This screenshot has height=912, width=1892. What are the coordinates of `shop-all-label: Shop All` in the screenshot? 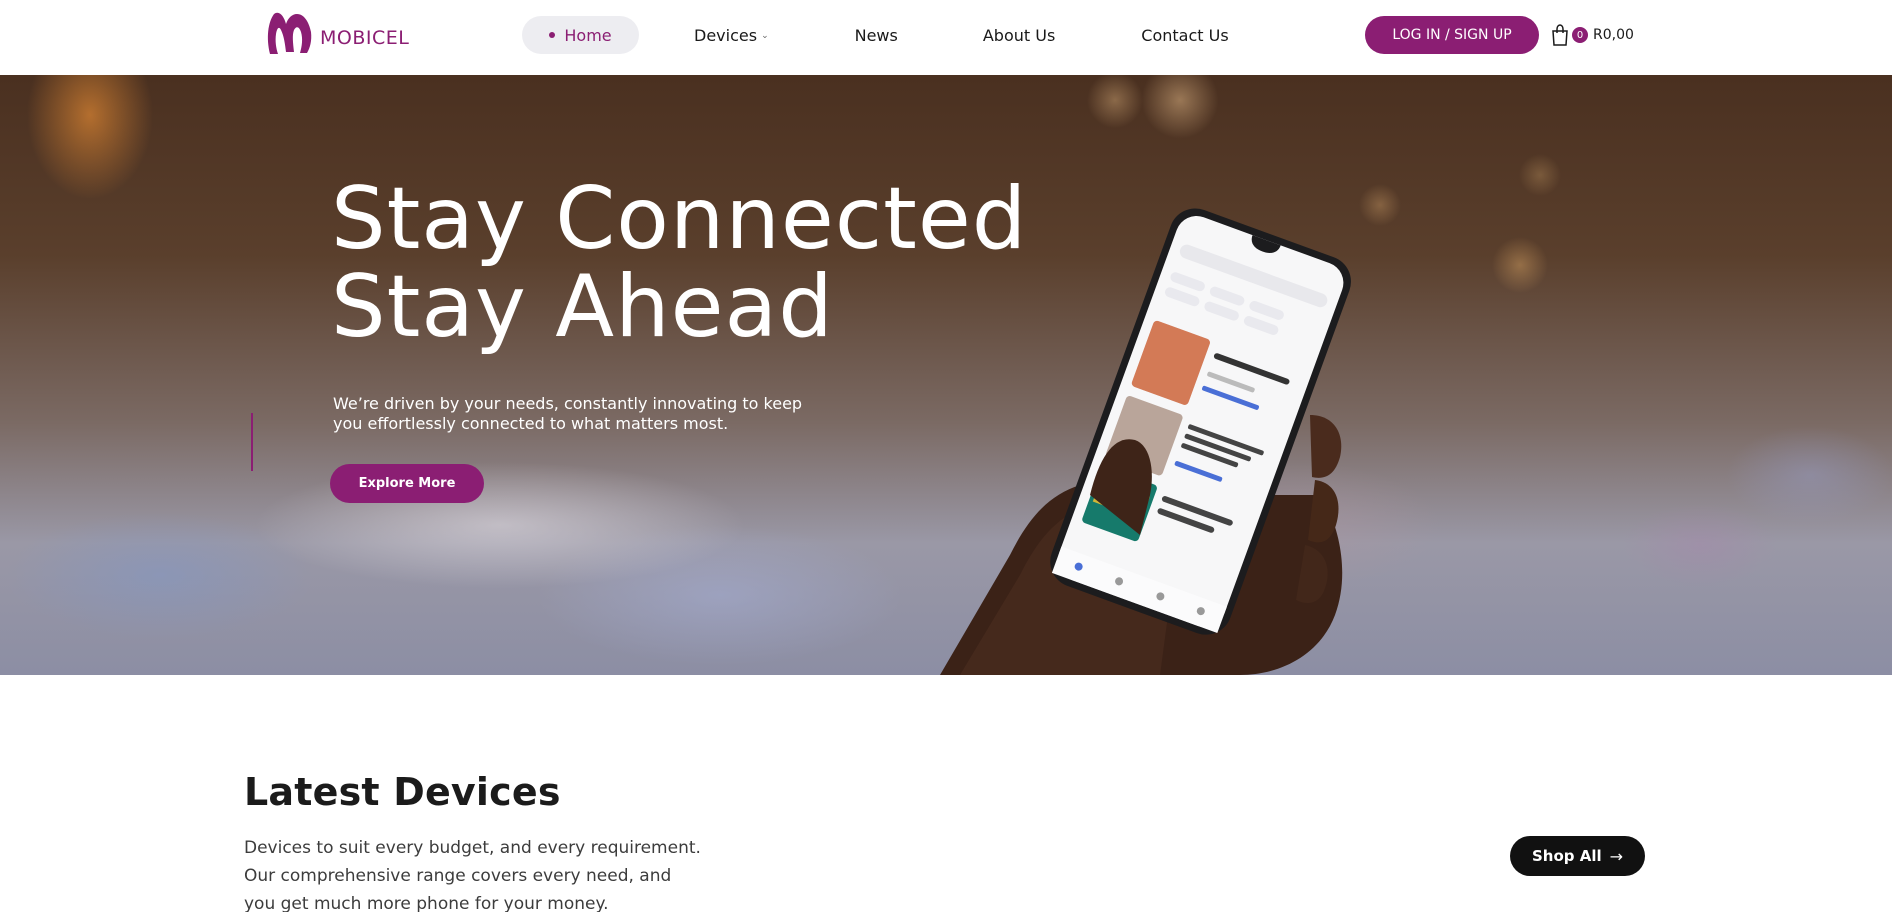 It's located at (1566, 856).